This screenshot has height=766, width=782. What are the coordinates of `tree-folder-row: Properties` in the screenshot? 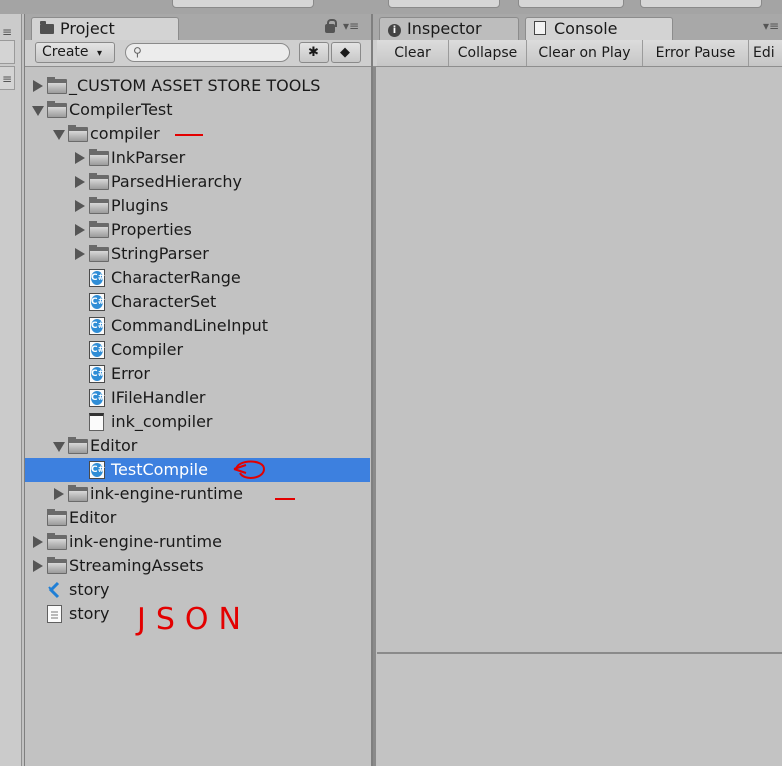 It's located at (197, 230).